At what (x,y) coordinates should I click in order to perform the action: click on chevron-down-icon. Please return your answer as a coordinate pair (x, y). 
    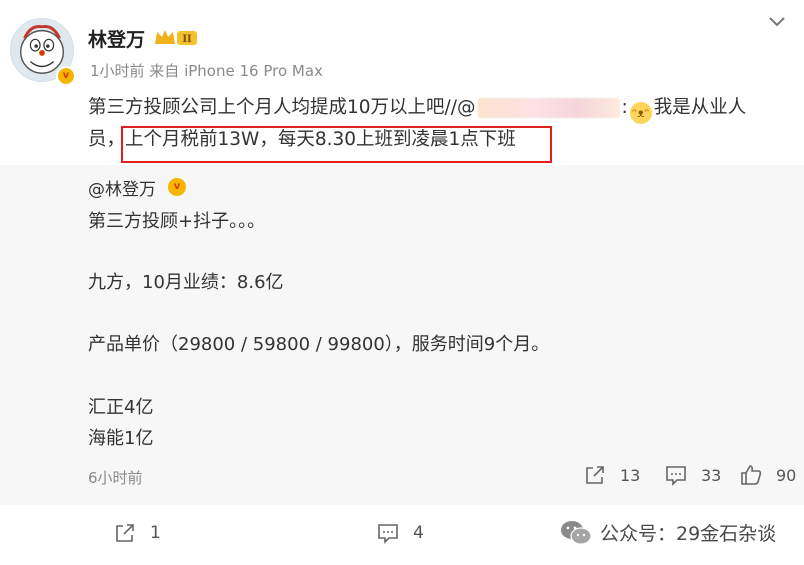
    Looking at the image, I should click on (777, 22).